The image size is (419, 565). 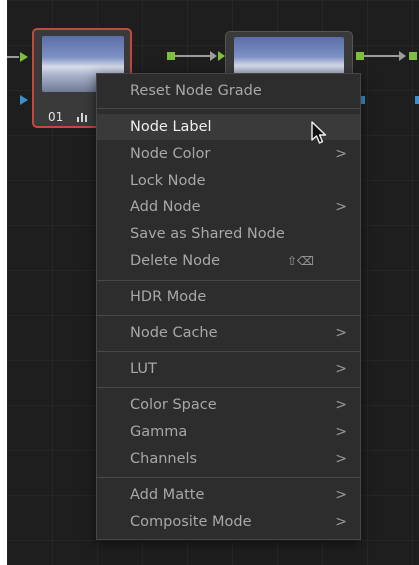 I want to click on output-rgb-port, so click(x=413, y=56).